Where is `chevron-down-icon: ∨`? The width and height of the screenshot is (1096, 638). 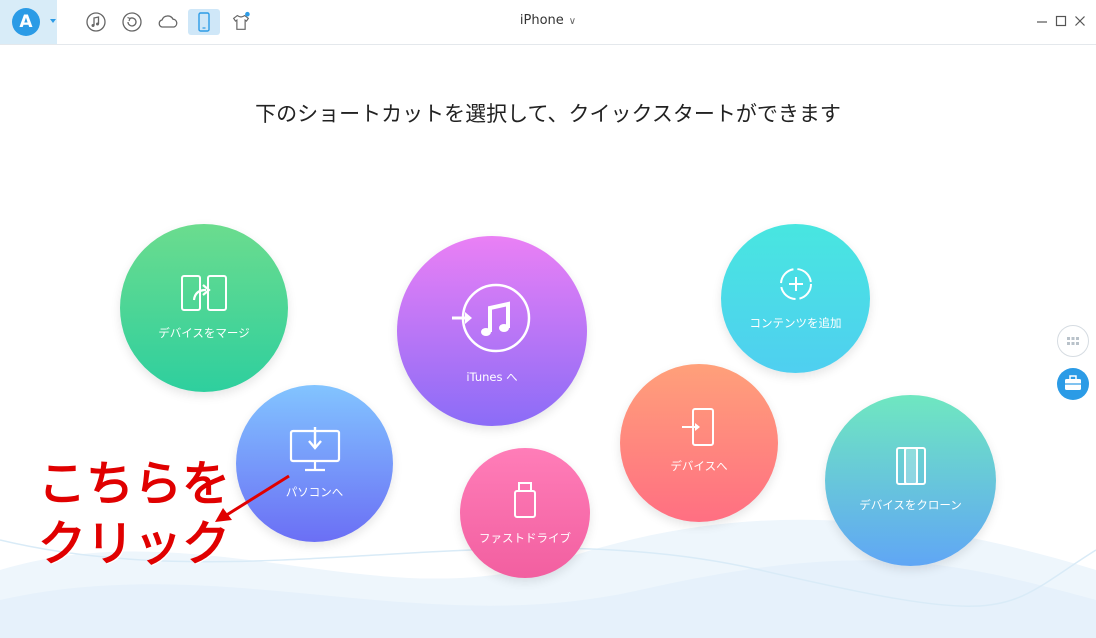
chevron-down-icon: ∨ is located at coordinates (572, 21).